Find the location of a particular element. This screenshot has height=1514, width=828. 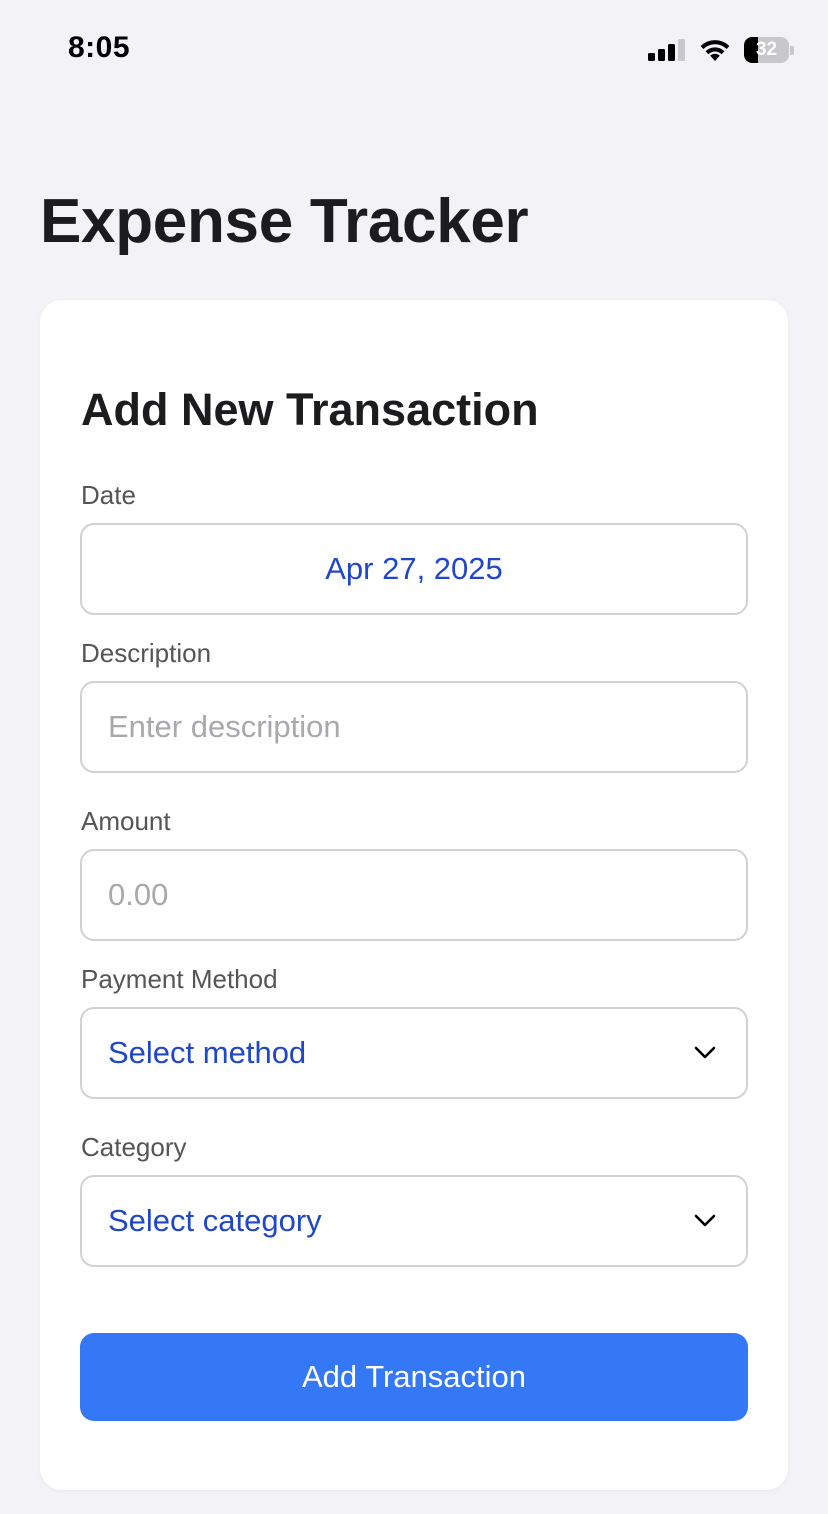

amount-input: 0.00 is located at coordinates (414, 895).